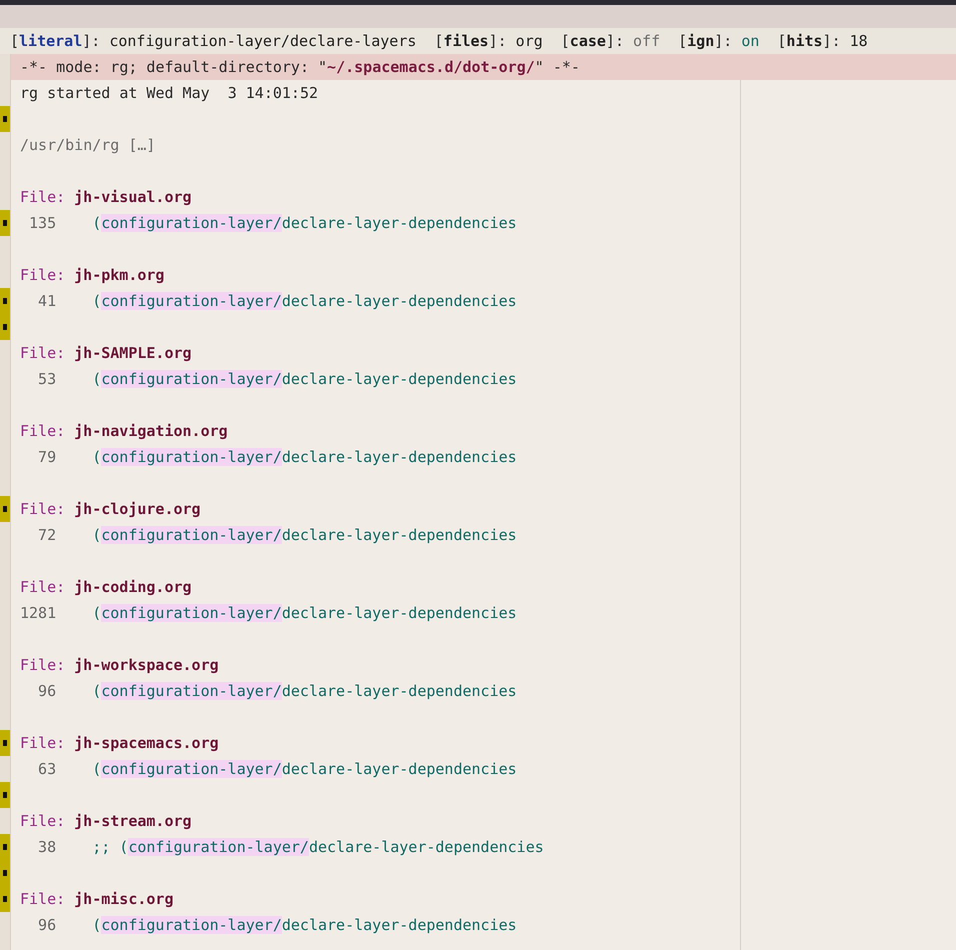 This screenshot has height=950, width=956. I want to click on match-line: ;; (configuration-layer/declare-layer-dependencies, so click(318, 847).